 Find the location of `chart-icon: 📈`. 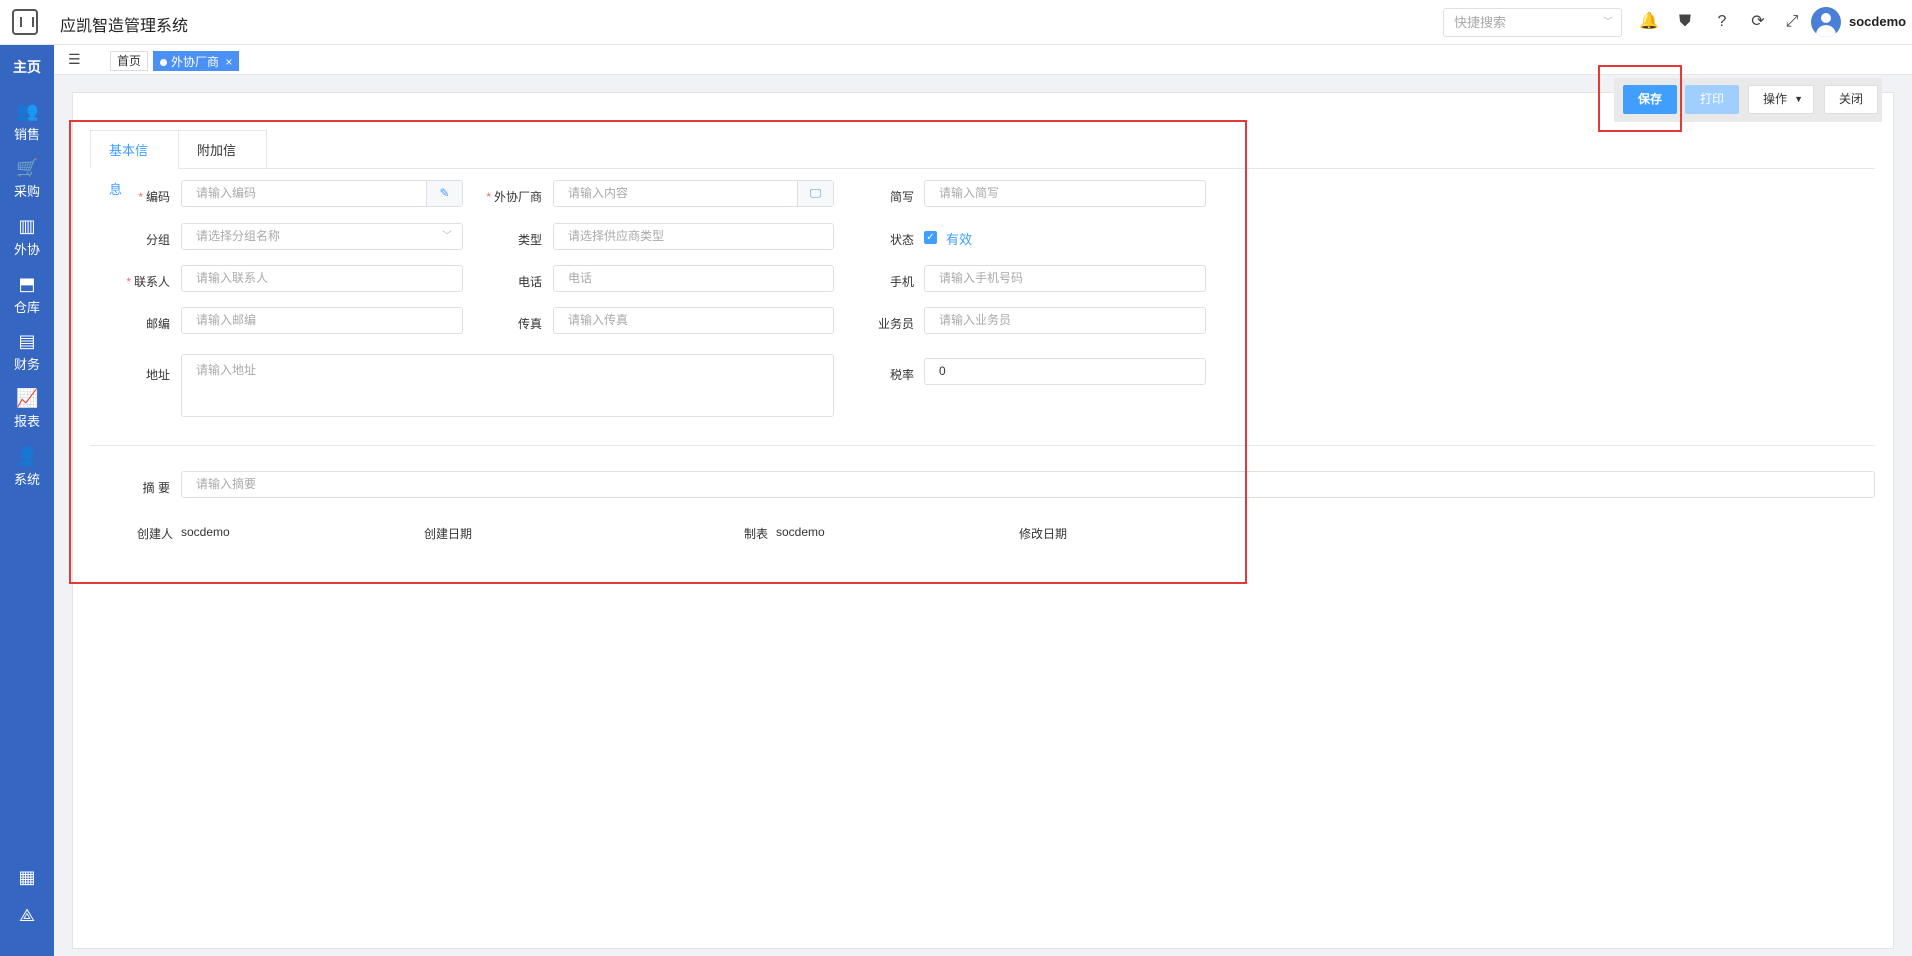

chart-icon: 📈 is located at coordinates (27, 398).